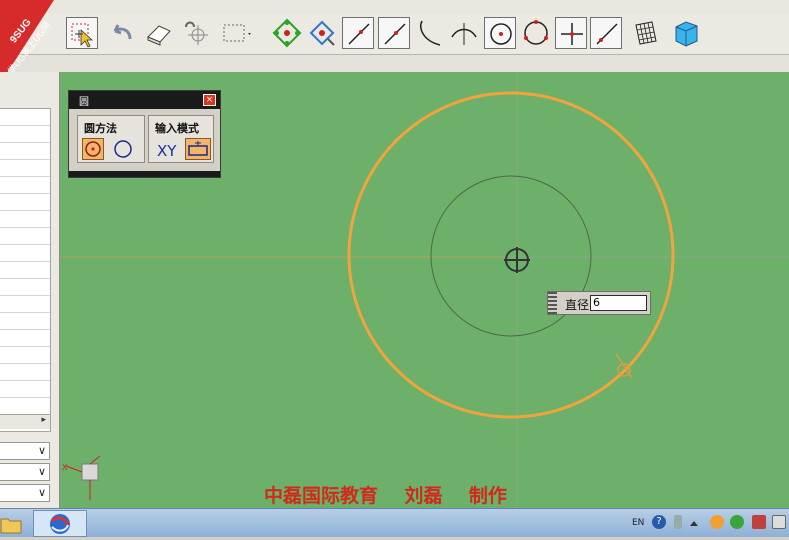  What do you see at coordinates (93, 149) in the screenshot?
I see `center-point-circle-icon` at bounding box center [93, 149].